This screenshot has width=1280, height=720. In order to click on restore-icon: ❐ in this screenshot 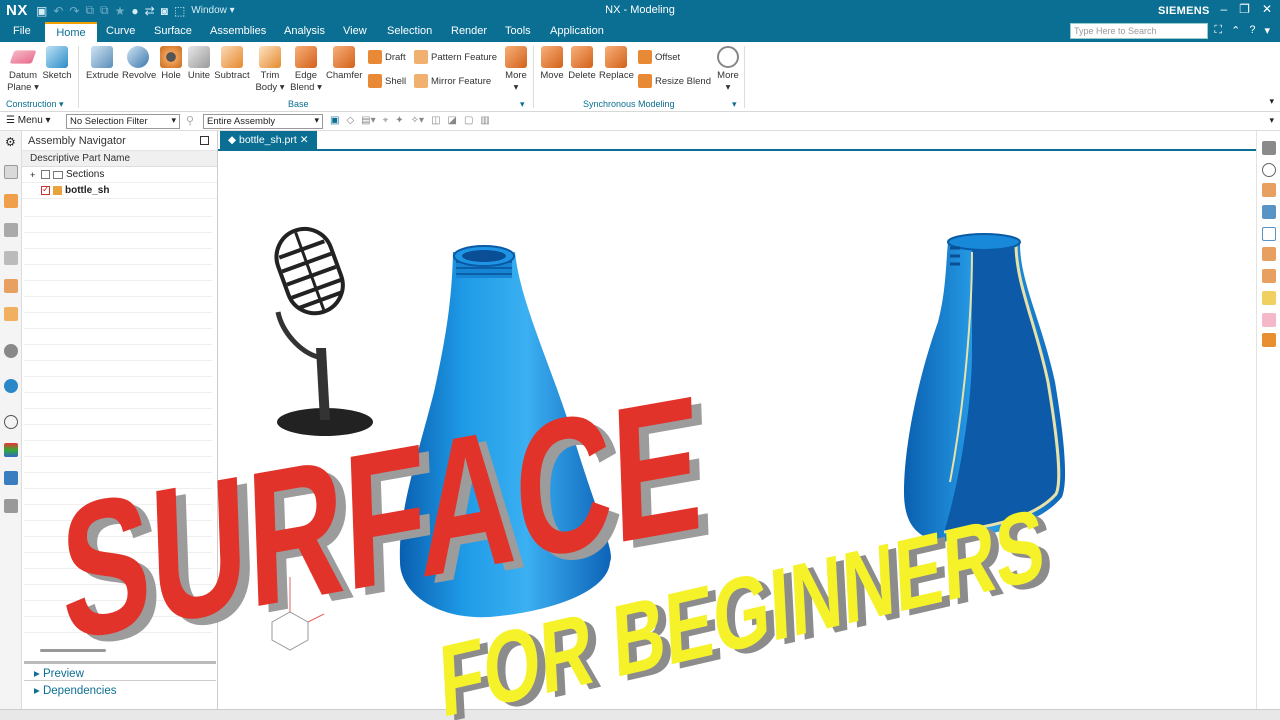, I will do `click(1244, 9)`.